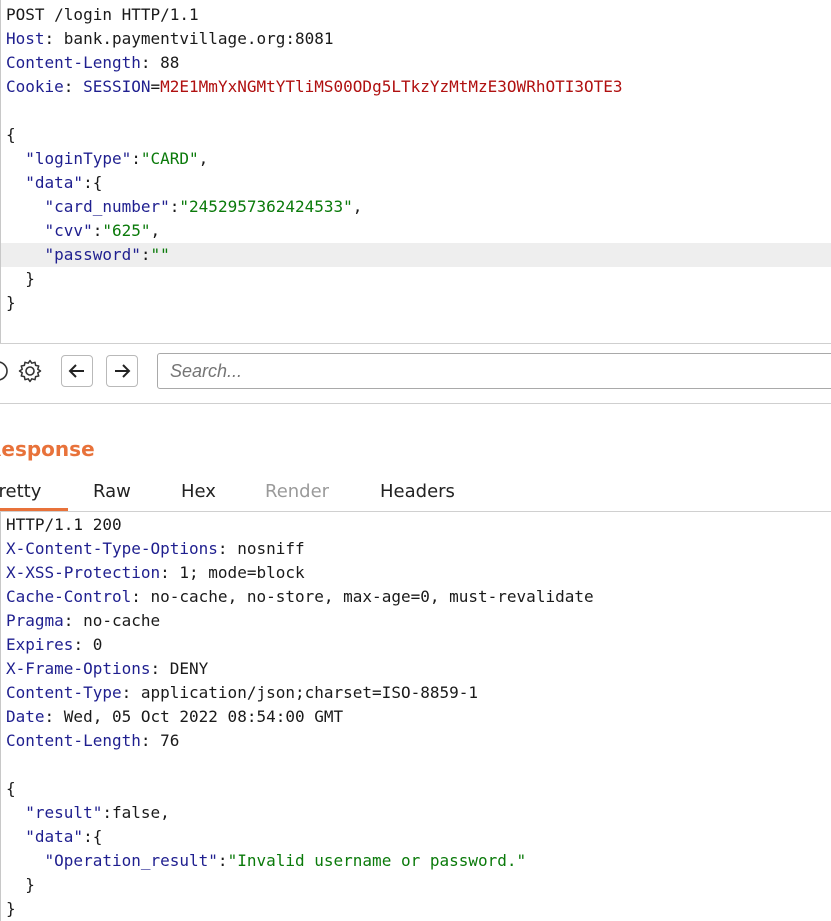 The width and height of the screenshot is (831, 921). I want to click on request-code-line: "loginType":"CARD",, so click(107, 159).